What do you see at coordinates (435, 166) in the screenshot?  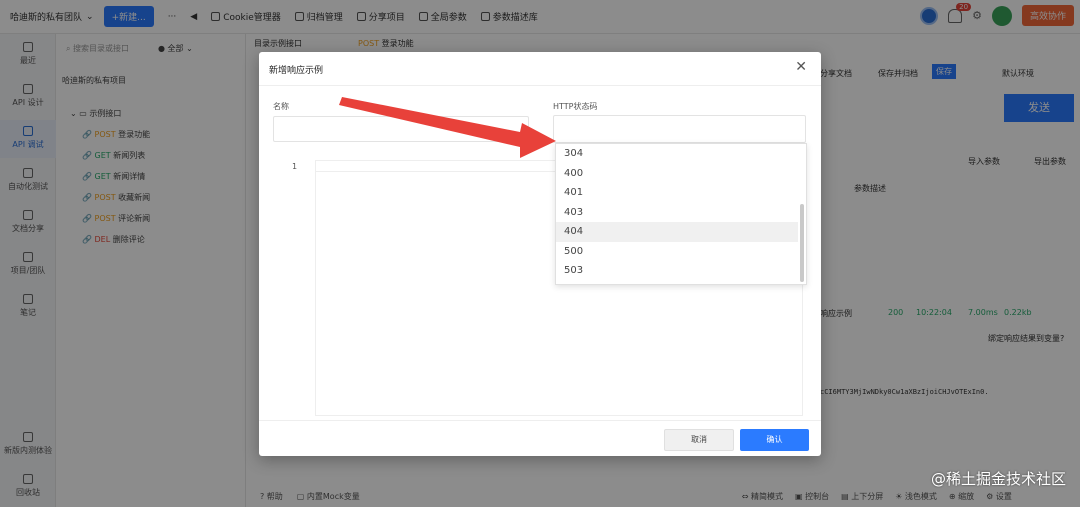 I see `editor-current-line` at bounding box center [435, 166].